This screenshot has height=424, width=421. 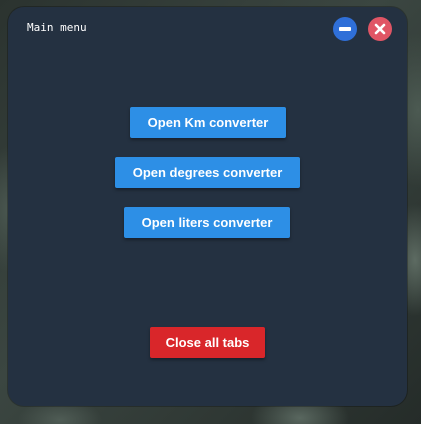 What do you see at coordinates (207, 342) in the screenshot?
I see `close-all-tabs-button: Close all tabs` at bounding box center [207, 342].